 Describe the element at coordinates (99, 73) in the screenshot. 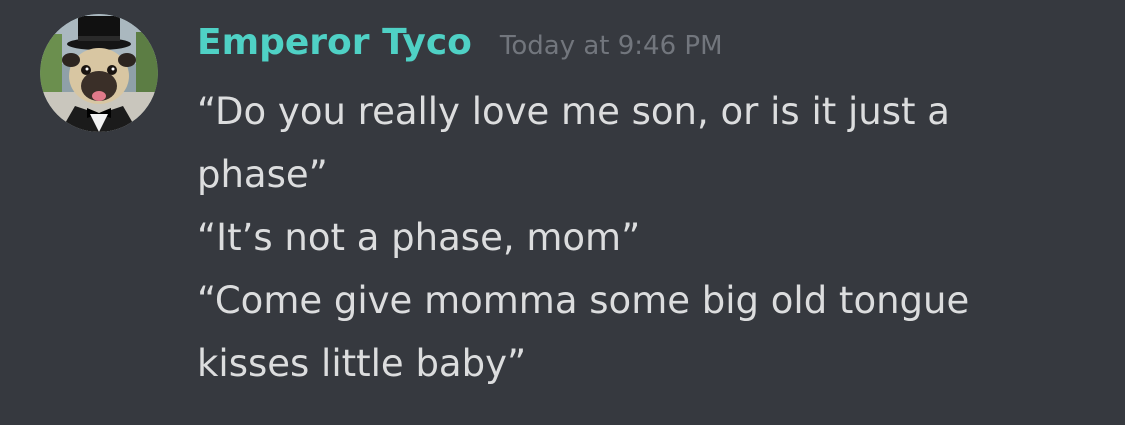

I see `pug-avatar-icon` at that location.